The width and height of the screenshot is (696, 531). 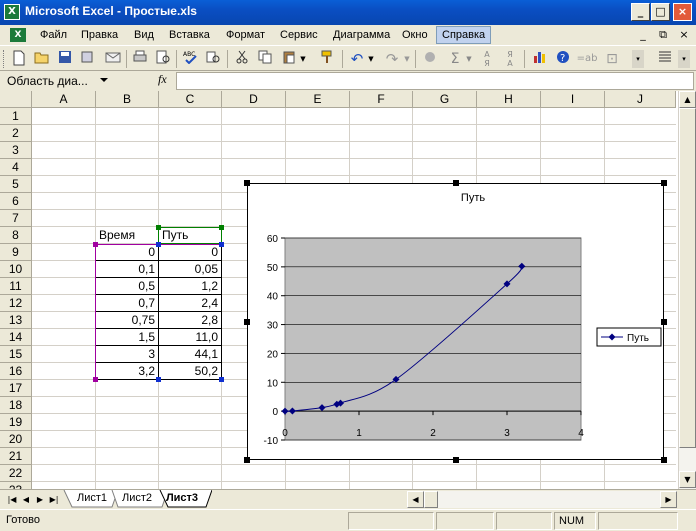 I want to click on column-header-b: B, so click(x=127, y=99).